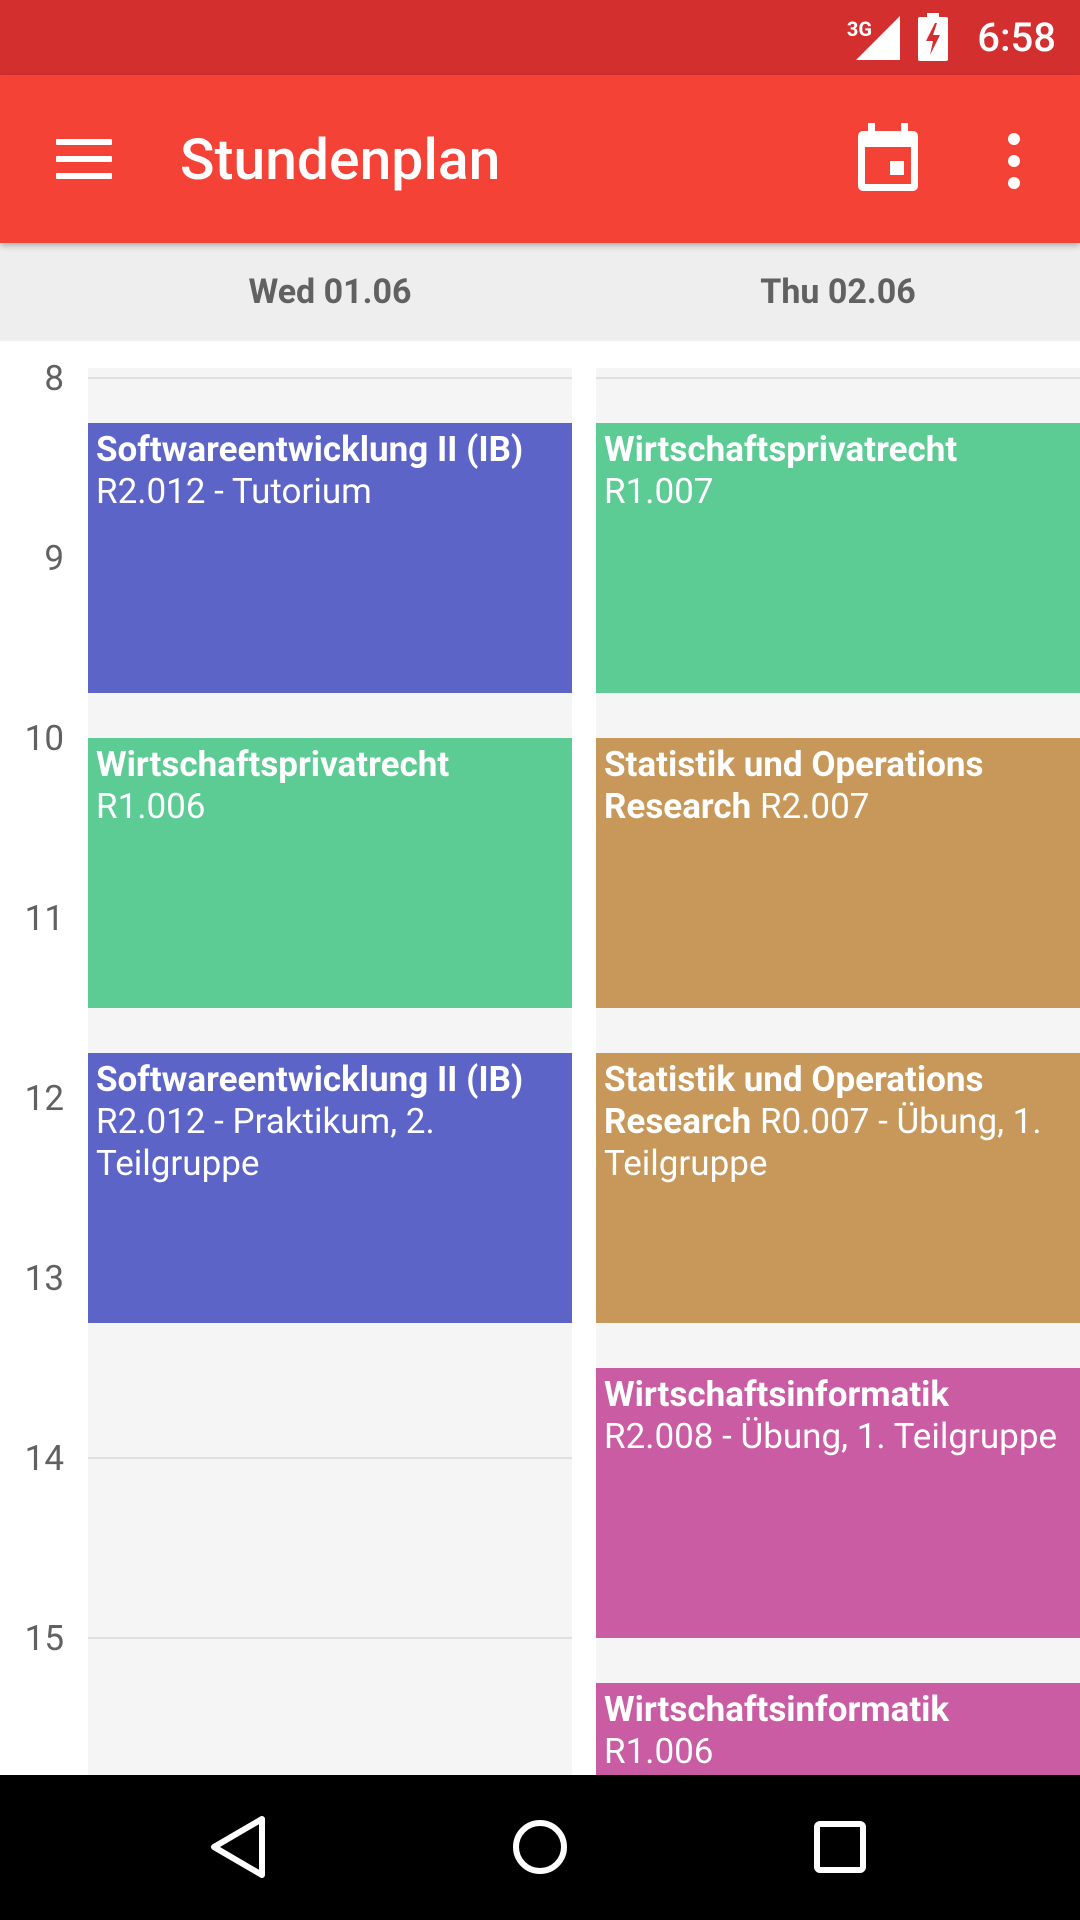 This screenshot has width=1080, height=1920. What do you see at coordinates (1016, 37) in the screenshot?
I see `clock: 6:58` at bounding box center [1016, 37].